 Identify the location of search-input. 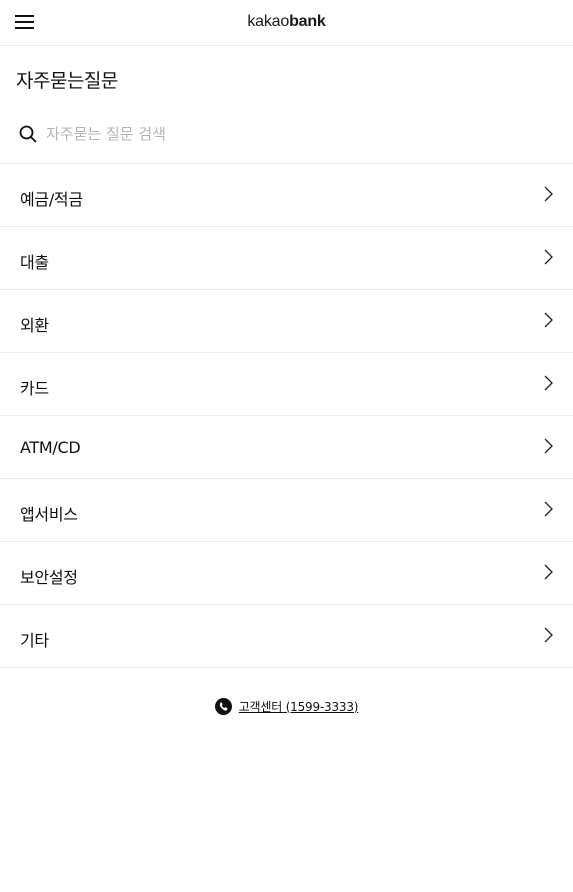
(296, 134).